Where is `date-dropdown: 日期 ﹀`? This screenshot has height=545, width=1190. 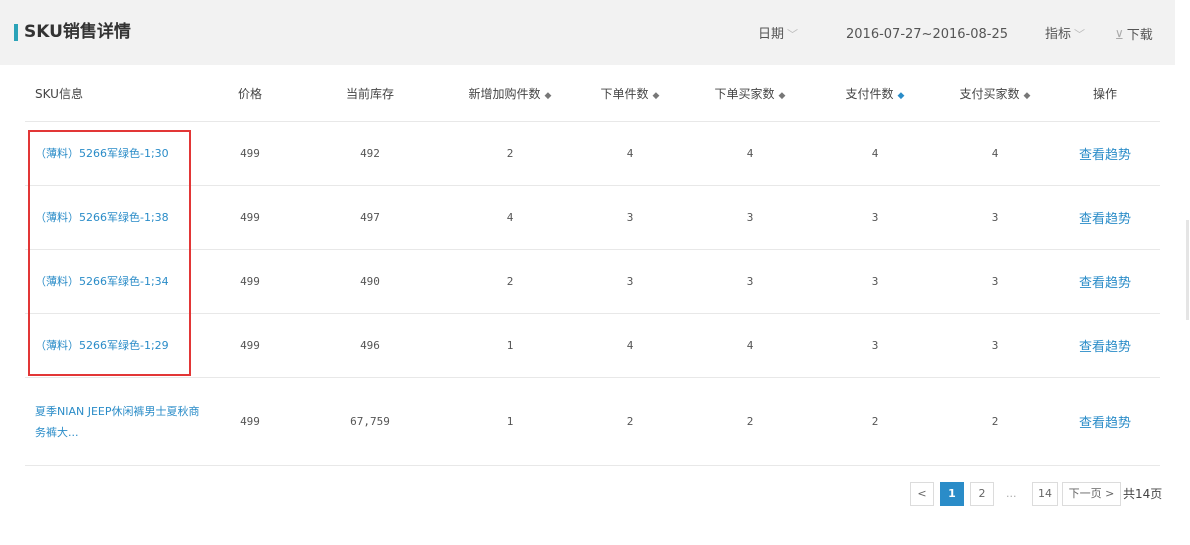
date-dropdown: 日期 ﹀ is located at coordinates (778, 35).